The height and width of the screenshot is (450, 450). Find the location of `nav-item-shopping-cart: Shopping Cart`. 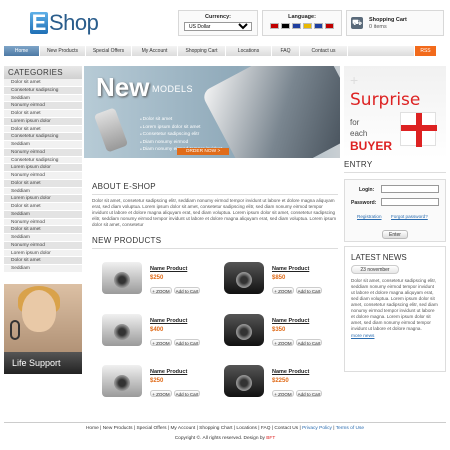

nav-item-shopping-cart: Shopping Cart is located at coordinates (202, 51).